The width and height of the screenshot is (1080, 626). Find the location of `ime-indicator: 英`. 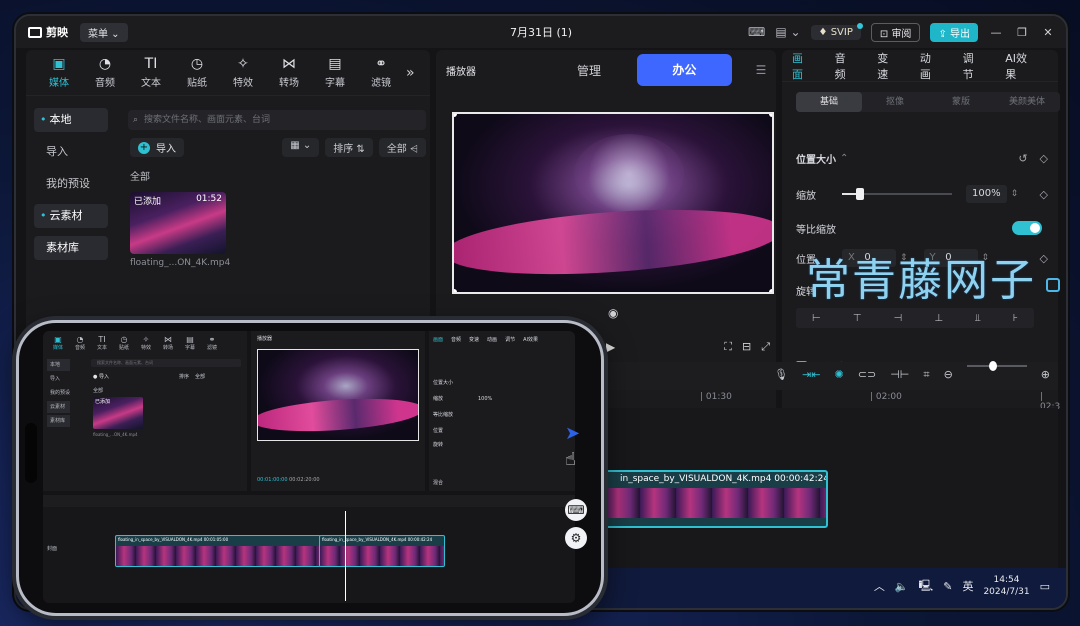

ime-indicator: 英 is located at coordinates (967, 586).